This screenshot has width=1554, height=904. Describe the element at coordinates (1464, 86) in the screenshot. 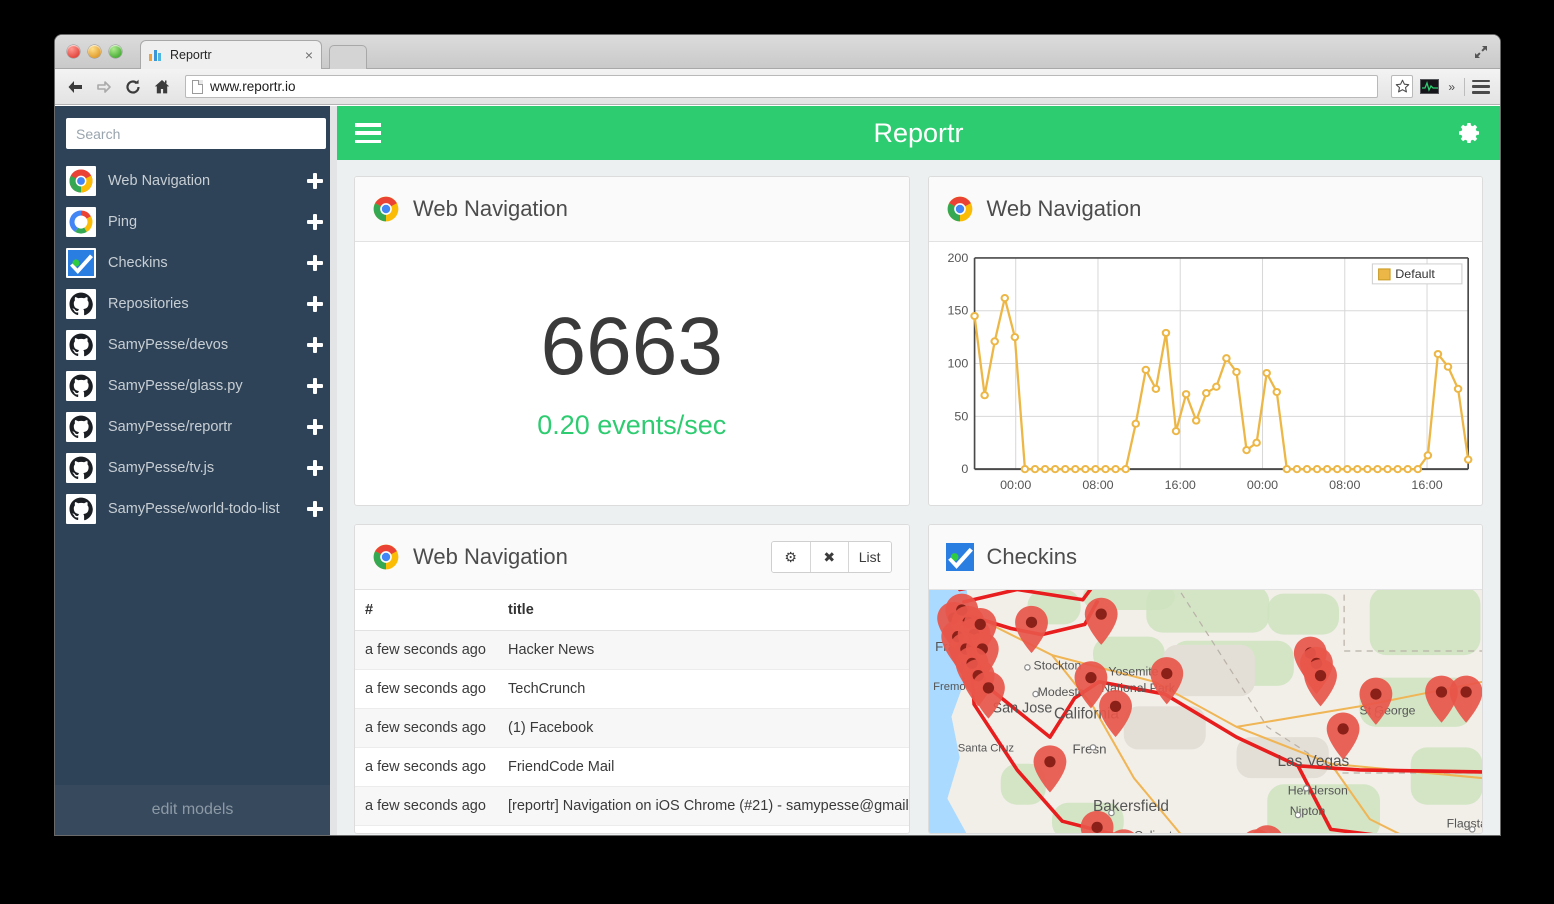

I see `toolbar-divider` at that location.